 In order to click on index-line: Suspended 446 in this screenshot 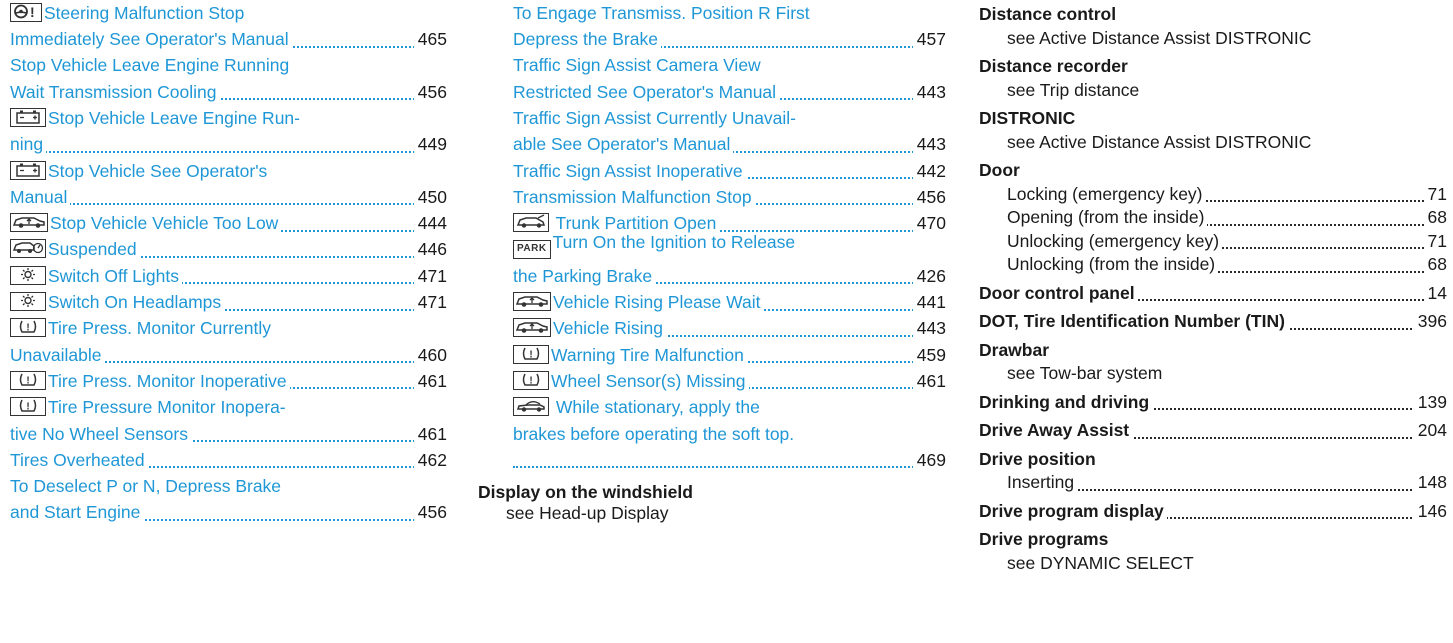, I will do `click(228, 250)`.